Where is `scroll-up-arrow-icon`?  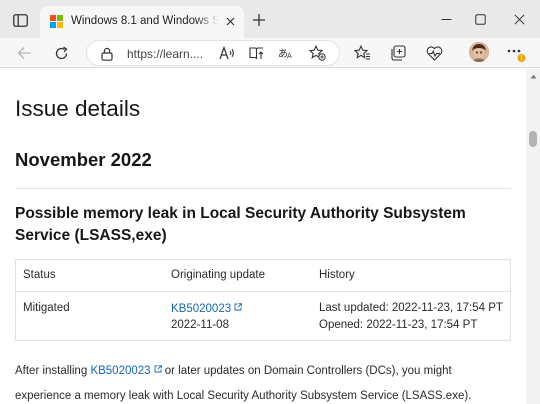 scroll-up-arrow-icon is located at coordinates (533, 76).